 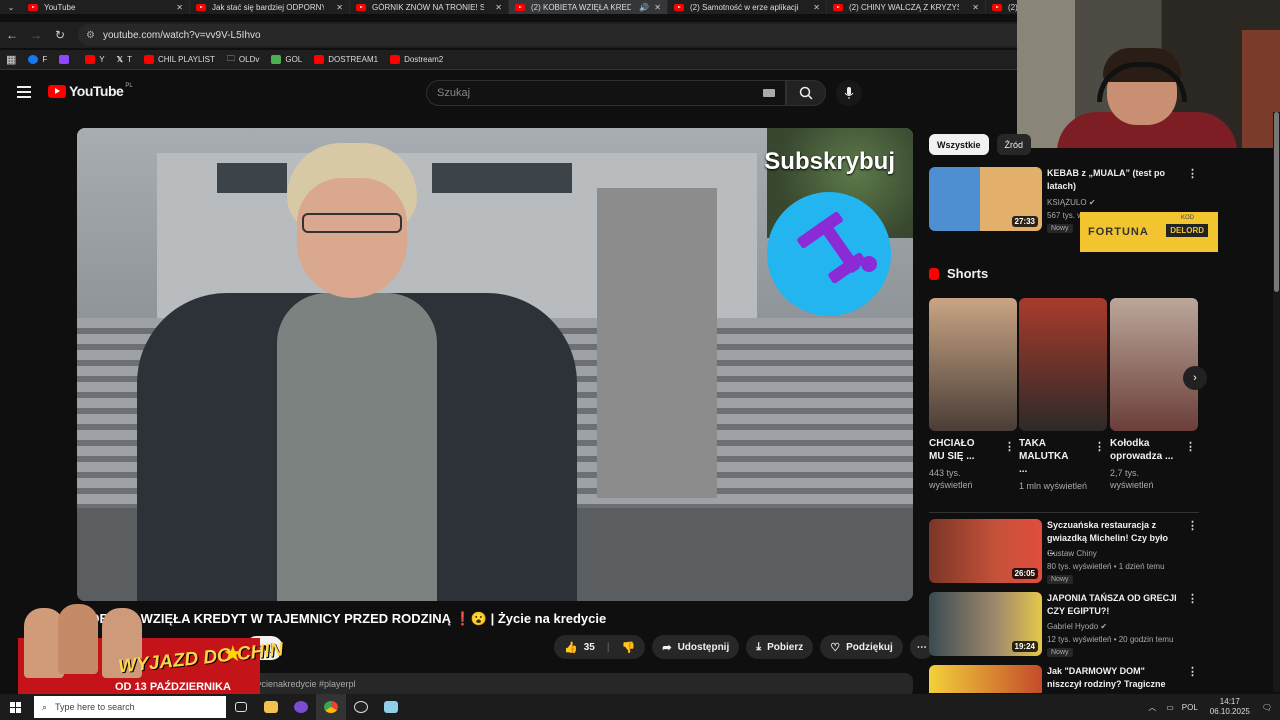 What do you see at coordinates (1112, 605) in the screenshot?
I see `video-title: JAPONIA TAŃSZA OD GRECJI CZY EGIPTU?!` at bounding box center [1112, 605].